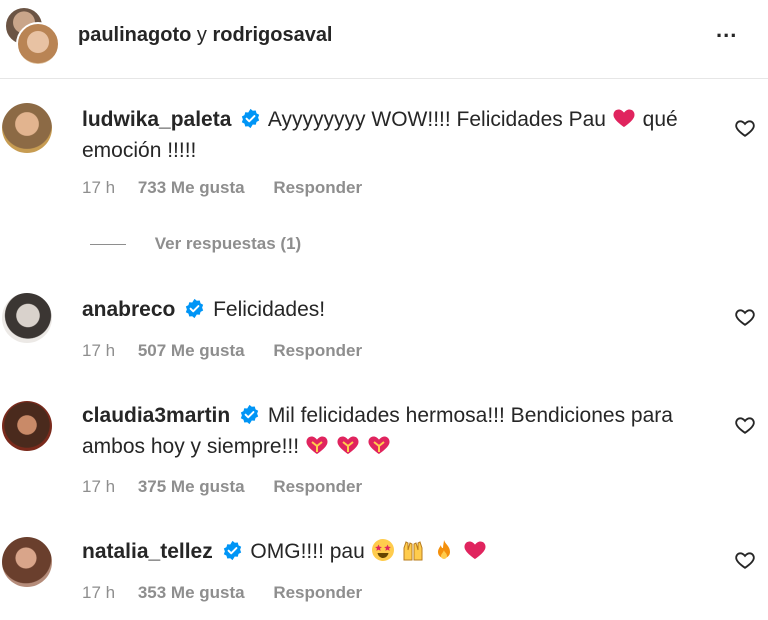  I want to click on post-authors: paulinagoto y rodrigosaval, so click(205, 35).